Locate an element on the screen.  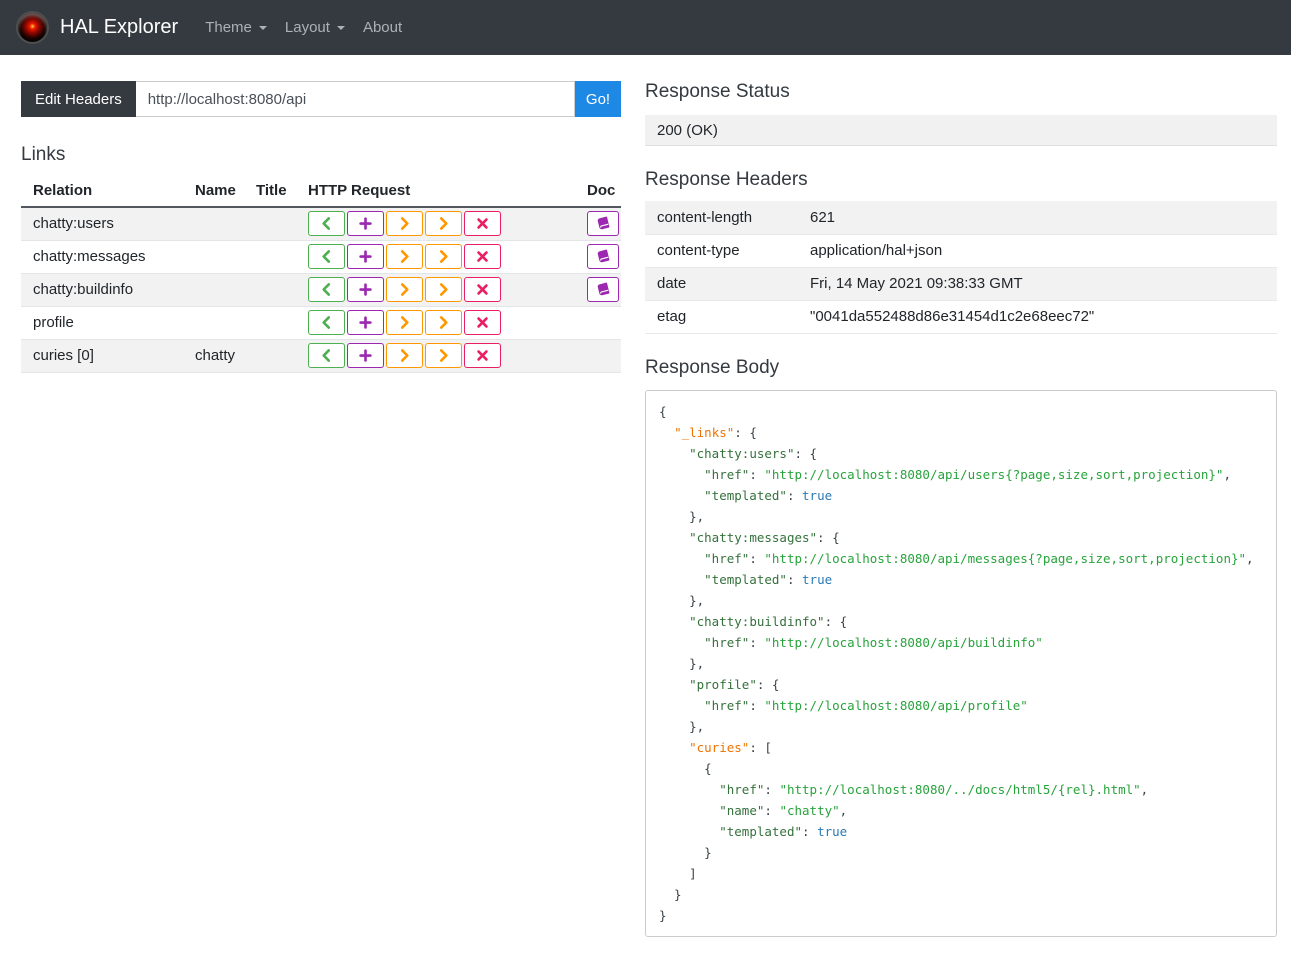
header-row: etag "0041da552488d86e31454d1c2e68eec72" is located at coordinates (961, 317).